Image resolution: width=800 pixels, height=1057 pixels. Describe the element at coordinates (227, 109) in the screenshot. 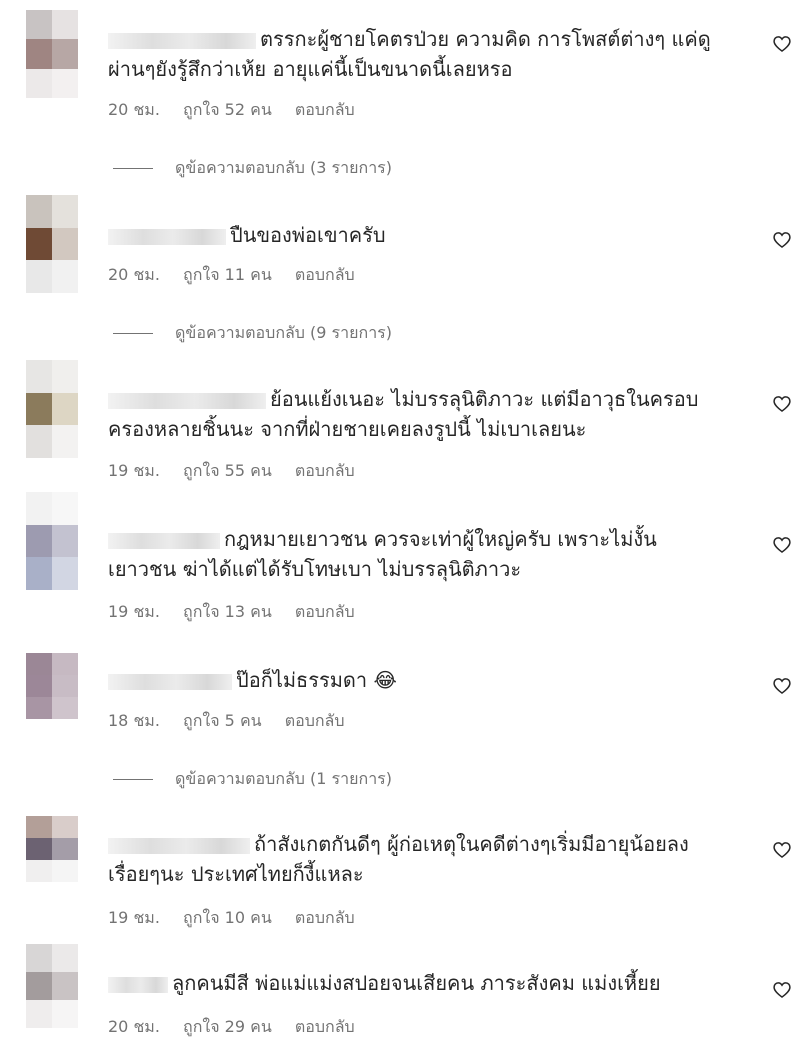

I see `like-count: ถูกใจ 52 คน` at that location.